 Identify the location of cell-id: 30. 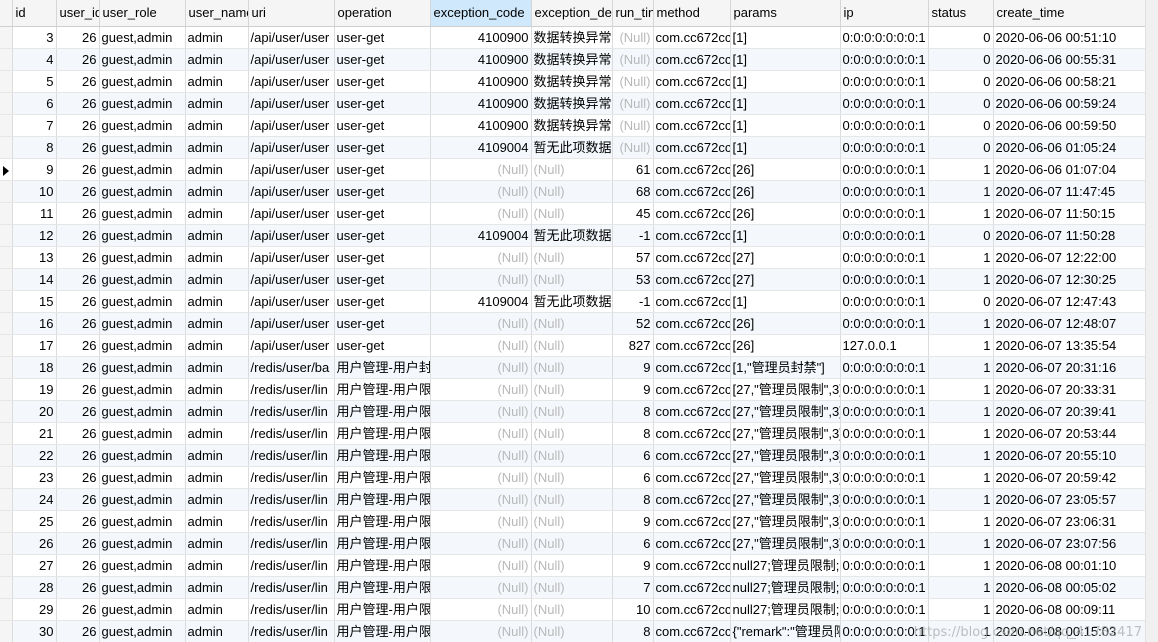
(34, 631).